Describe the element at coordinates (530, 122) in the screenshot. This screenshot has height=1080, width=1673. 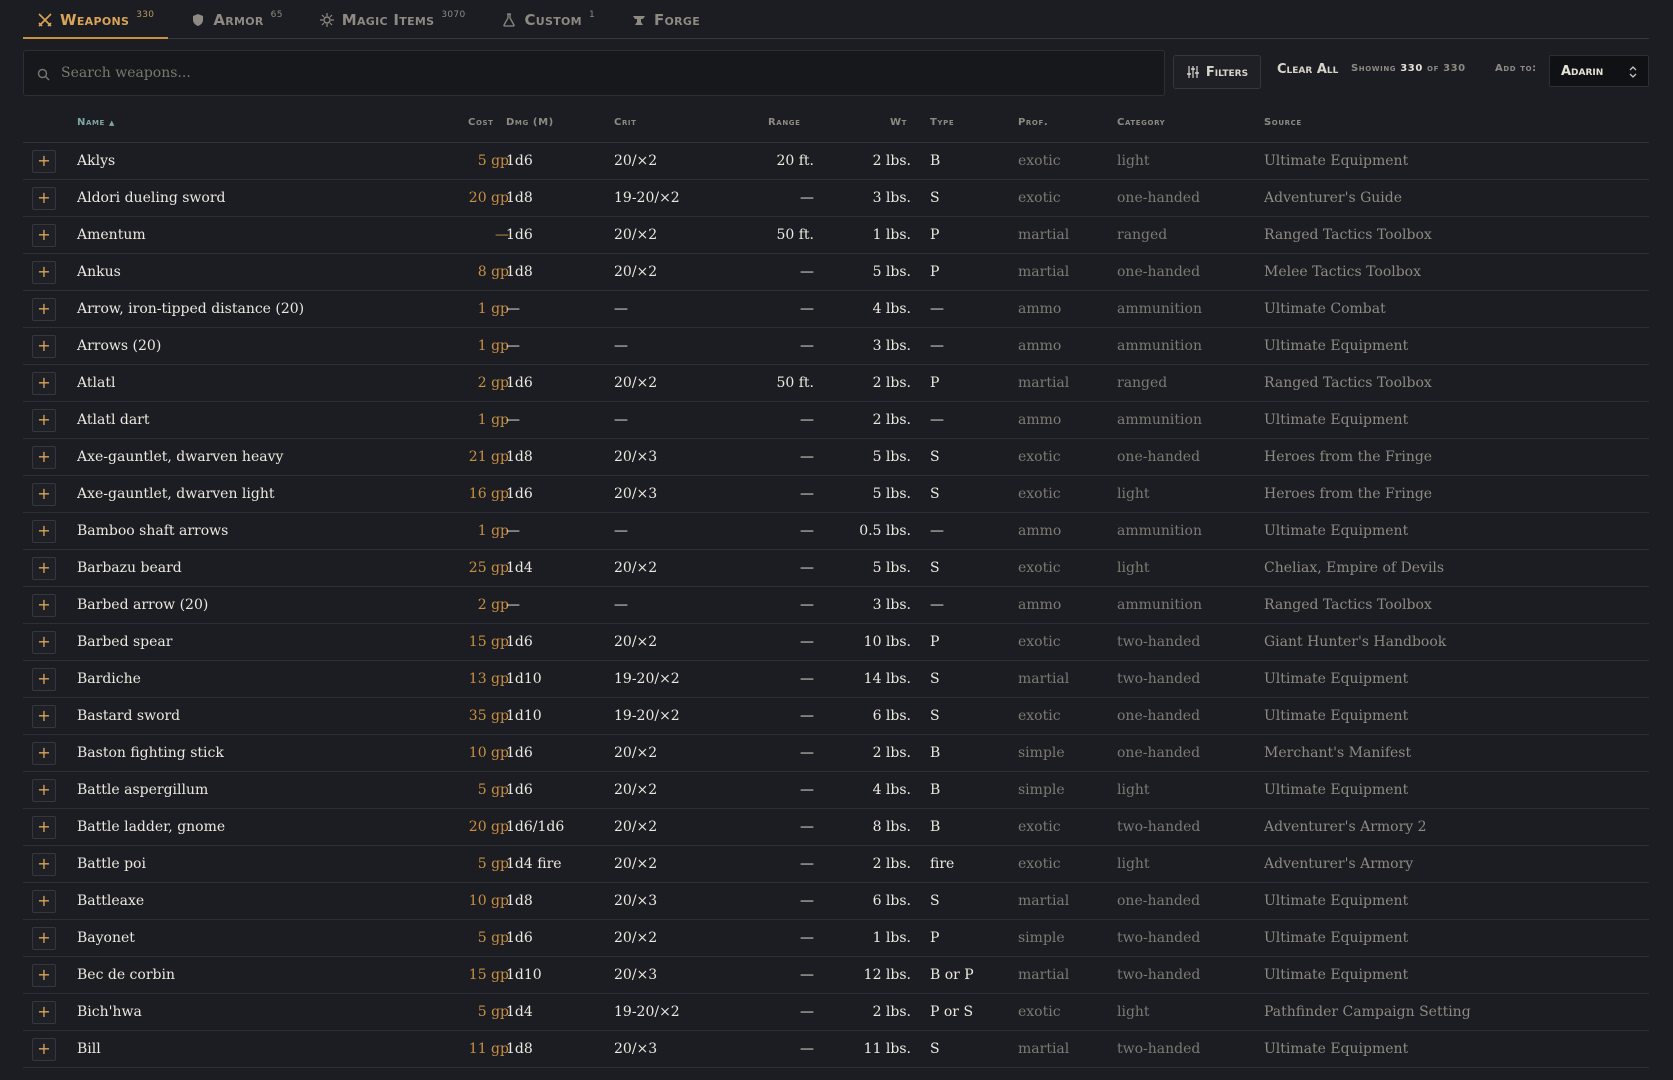
I see `column-header-dmg: Dmg (M)` at that location.